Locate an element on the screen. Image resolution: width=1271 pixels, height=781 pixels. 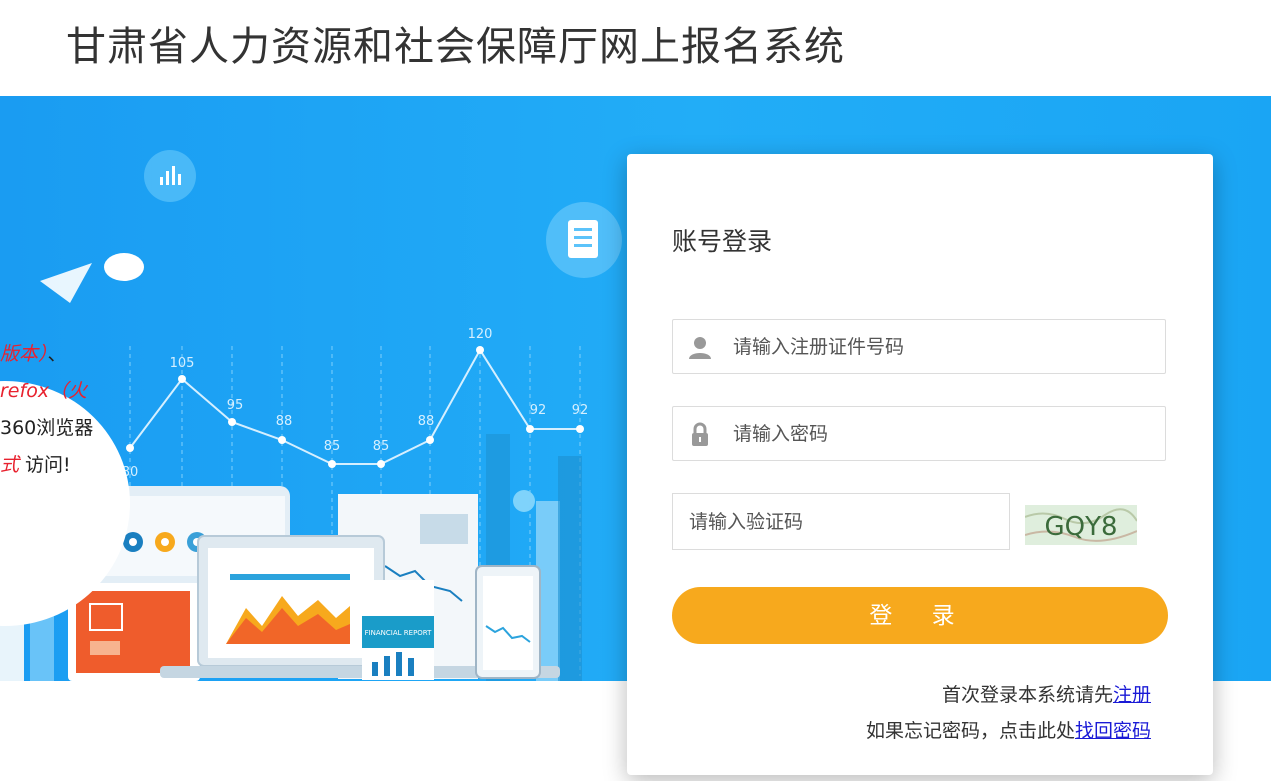
forgot-password-hint: 如果忘记密码，点击此处找回密码 is located at coordinates (1008, 729).